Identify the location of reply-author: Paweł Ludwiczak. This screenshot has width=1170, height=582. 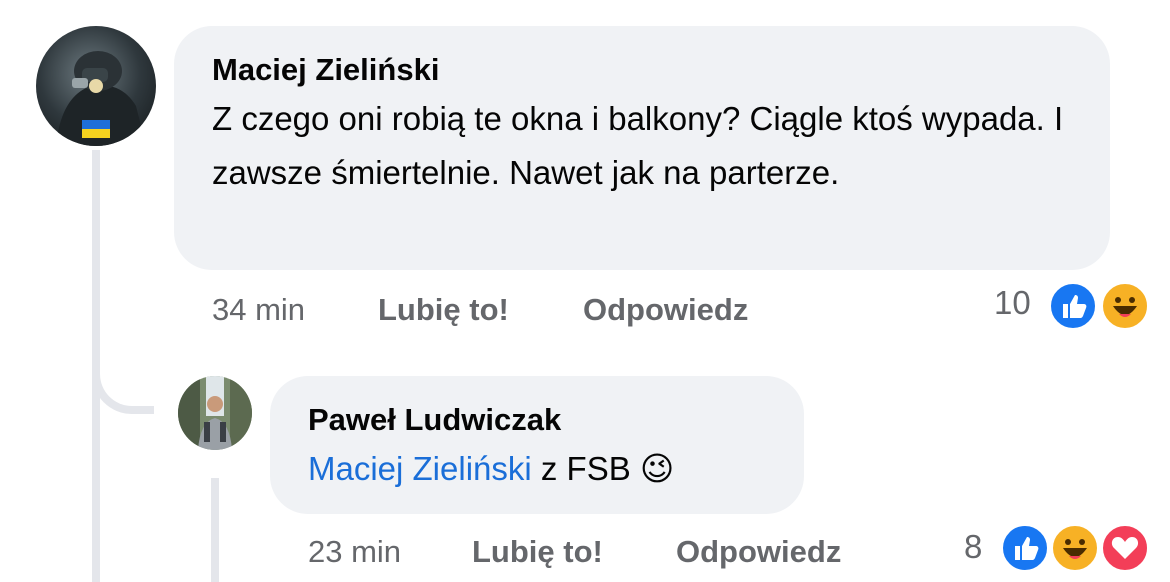
(434, 420).